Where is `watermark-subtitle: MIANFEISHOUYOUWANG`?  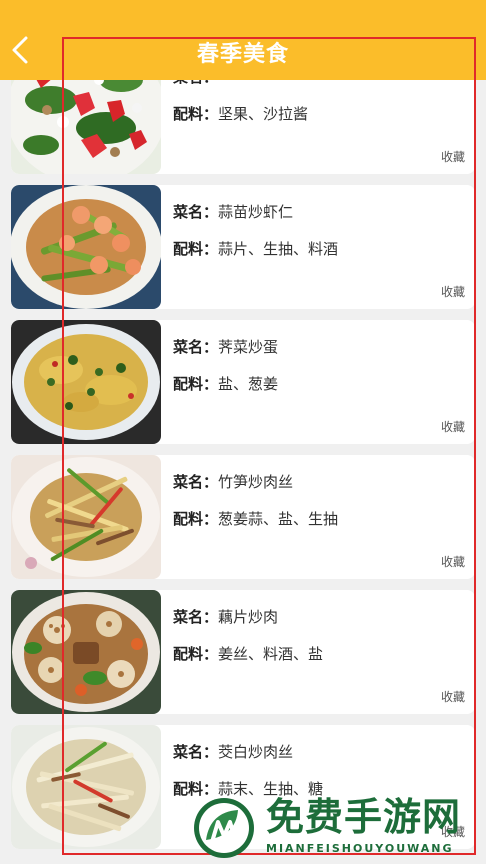 watermark-subtitle: MIANFEISHOUYOUWANG is located at coordinates (360, 848).